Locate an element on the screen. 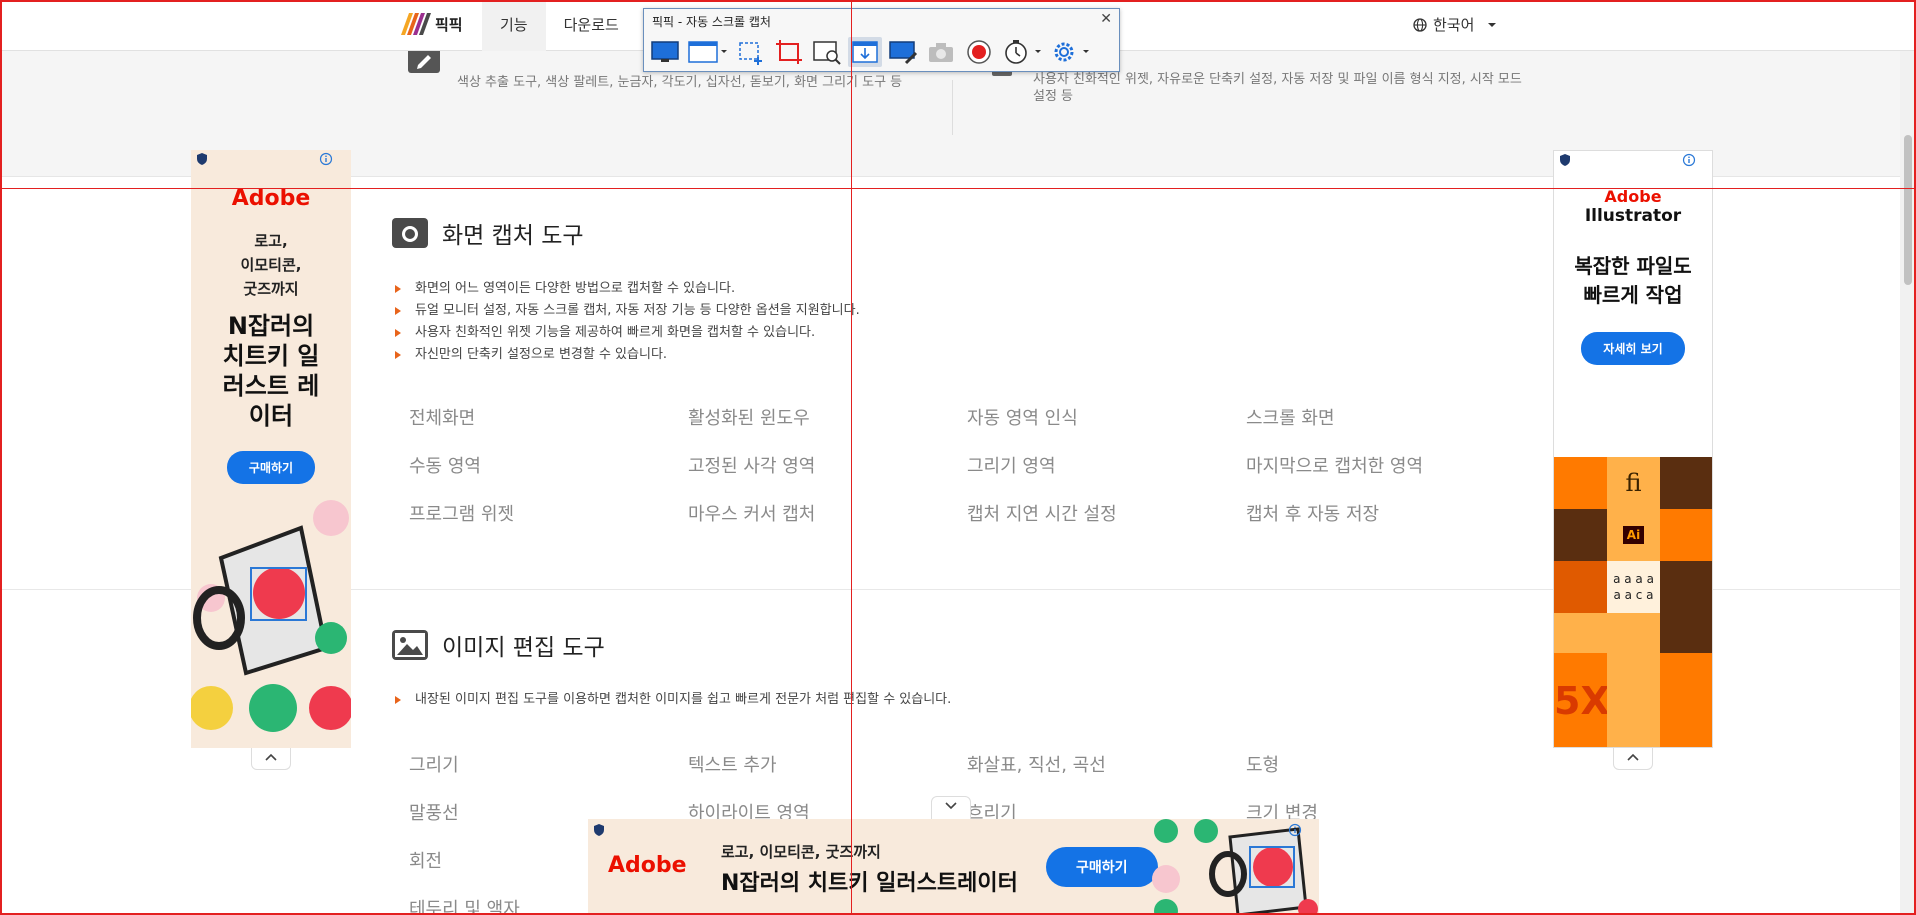  language-selector: 한국어 is located at coordinates (1455, 24).